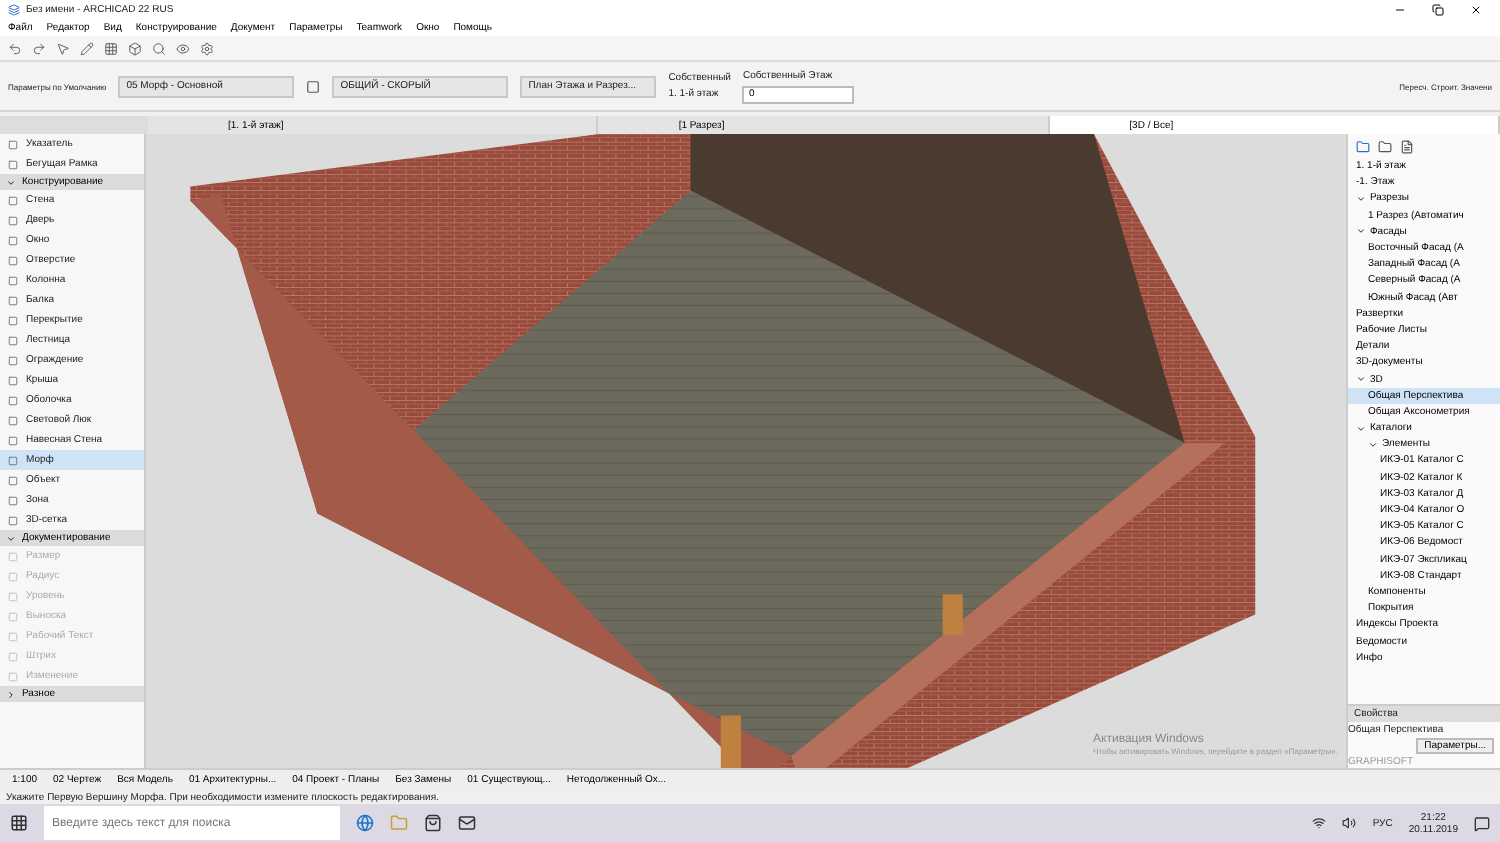 The width and height of the screenshot is (1500, 842). I want to click on restore-icon, so click(1438, 10).